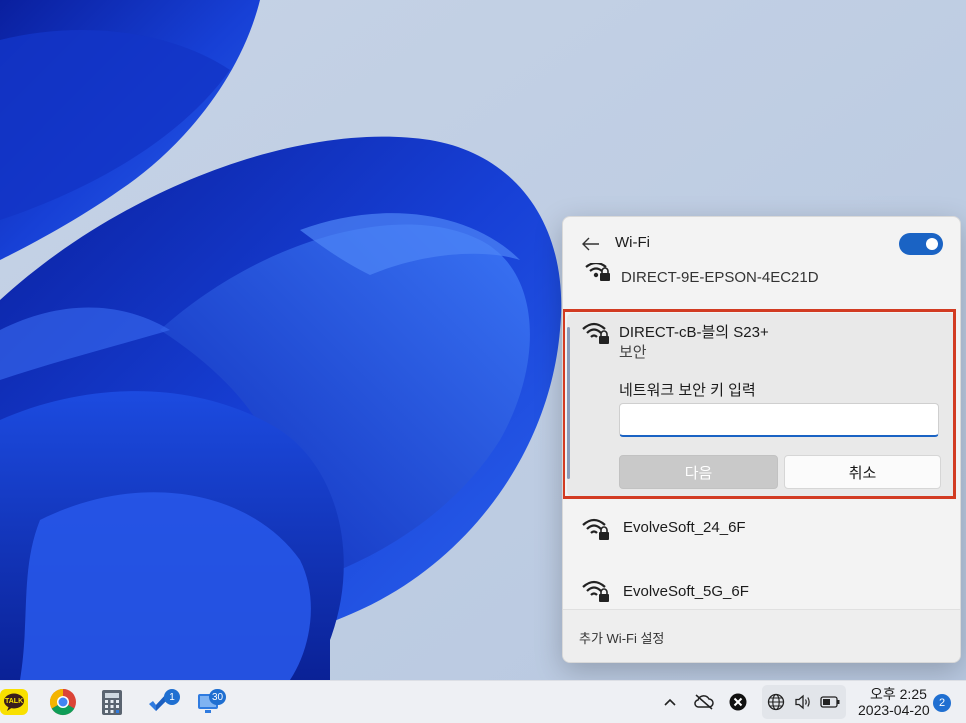 The height and width of the screenshot is (723, 966). I want to click on security-key-input, so click(779, 420).